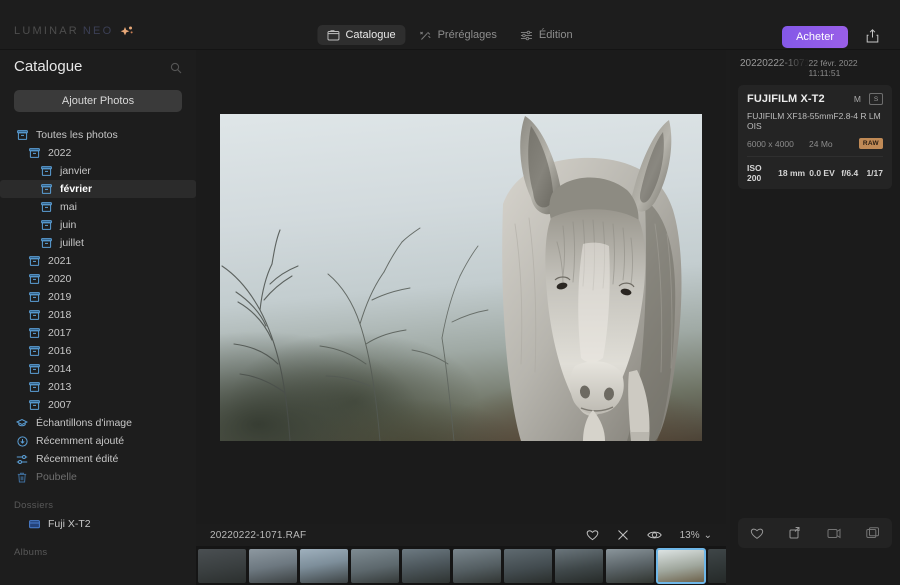 Image resolution: width=900 pixels, height=585 pixels. Describe the element at coordinates (98, 31) in the screenshot. I see `brand-neo-text: NEO` at that location.